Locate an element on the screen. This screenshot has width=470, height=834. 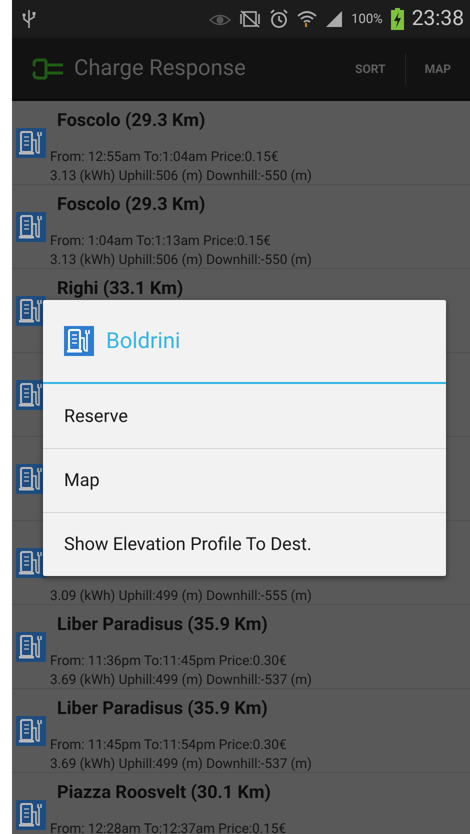
charge-time-price: From: 12:55am To:1:04am Price:0.15€ is located at coordinates (164, 157).